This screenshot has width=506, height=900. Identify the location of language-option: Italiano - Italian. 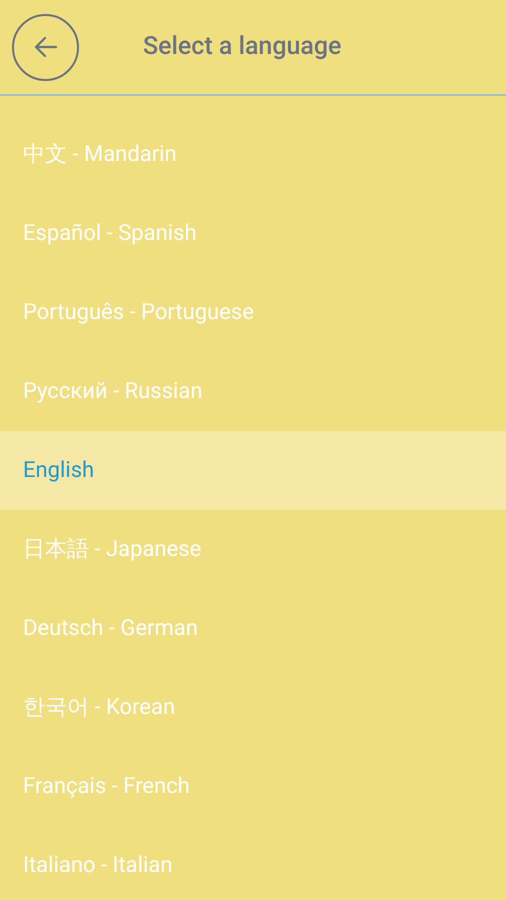
(253, 863).